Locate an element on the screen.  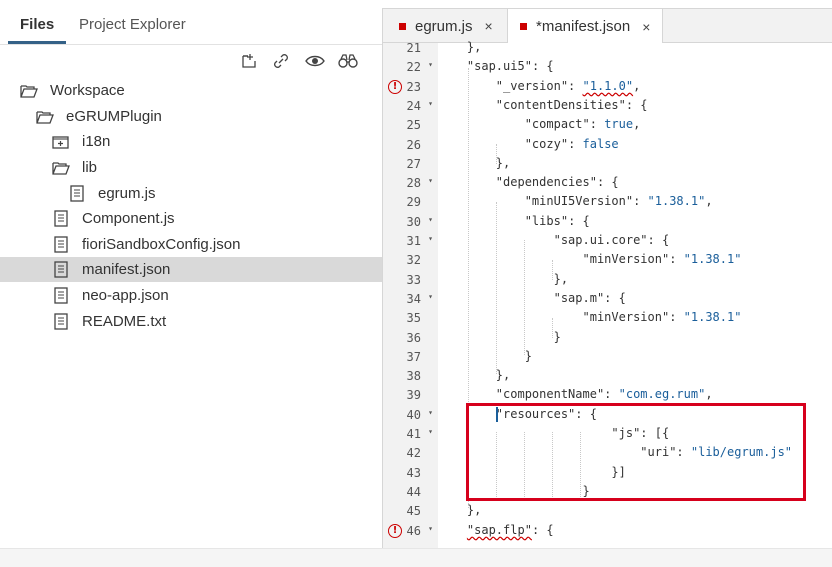
line-number: 23! is located at coordinates (410, 88).